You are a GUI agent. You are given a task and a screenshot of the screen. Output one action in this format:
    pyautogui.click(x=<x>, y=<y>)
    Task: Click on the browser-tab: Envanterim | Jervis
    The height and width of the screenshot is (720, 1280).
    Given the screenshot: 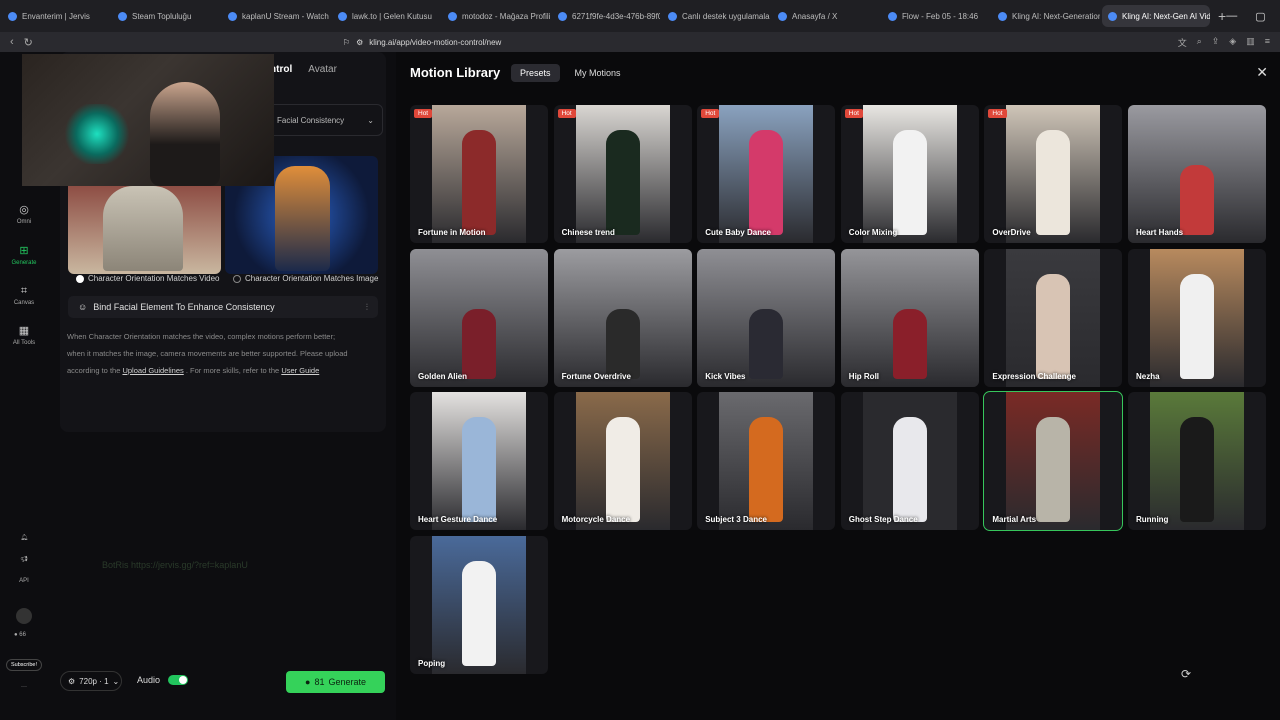 What is the action you would take?
    pyautogui.click(x=56, y=16)
    